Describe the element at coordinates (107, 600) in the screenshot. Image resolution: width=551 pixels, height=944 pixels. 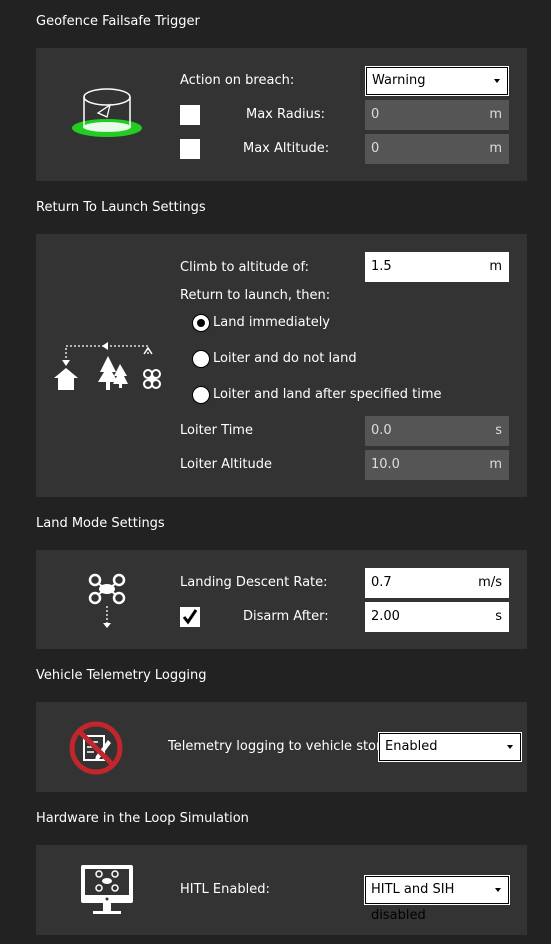
I see `land-icon` at that location.